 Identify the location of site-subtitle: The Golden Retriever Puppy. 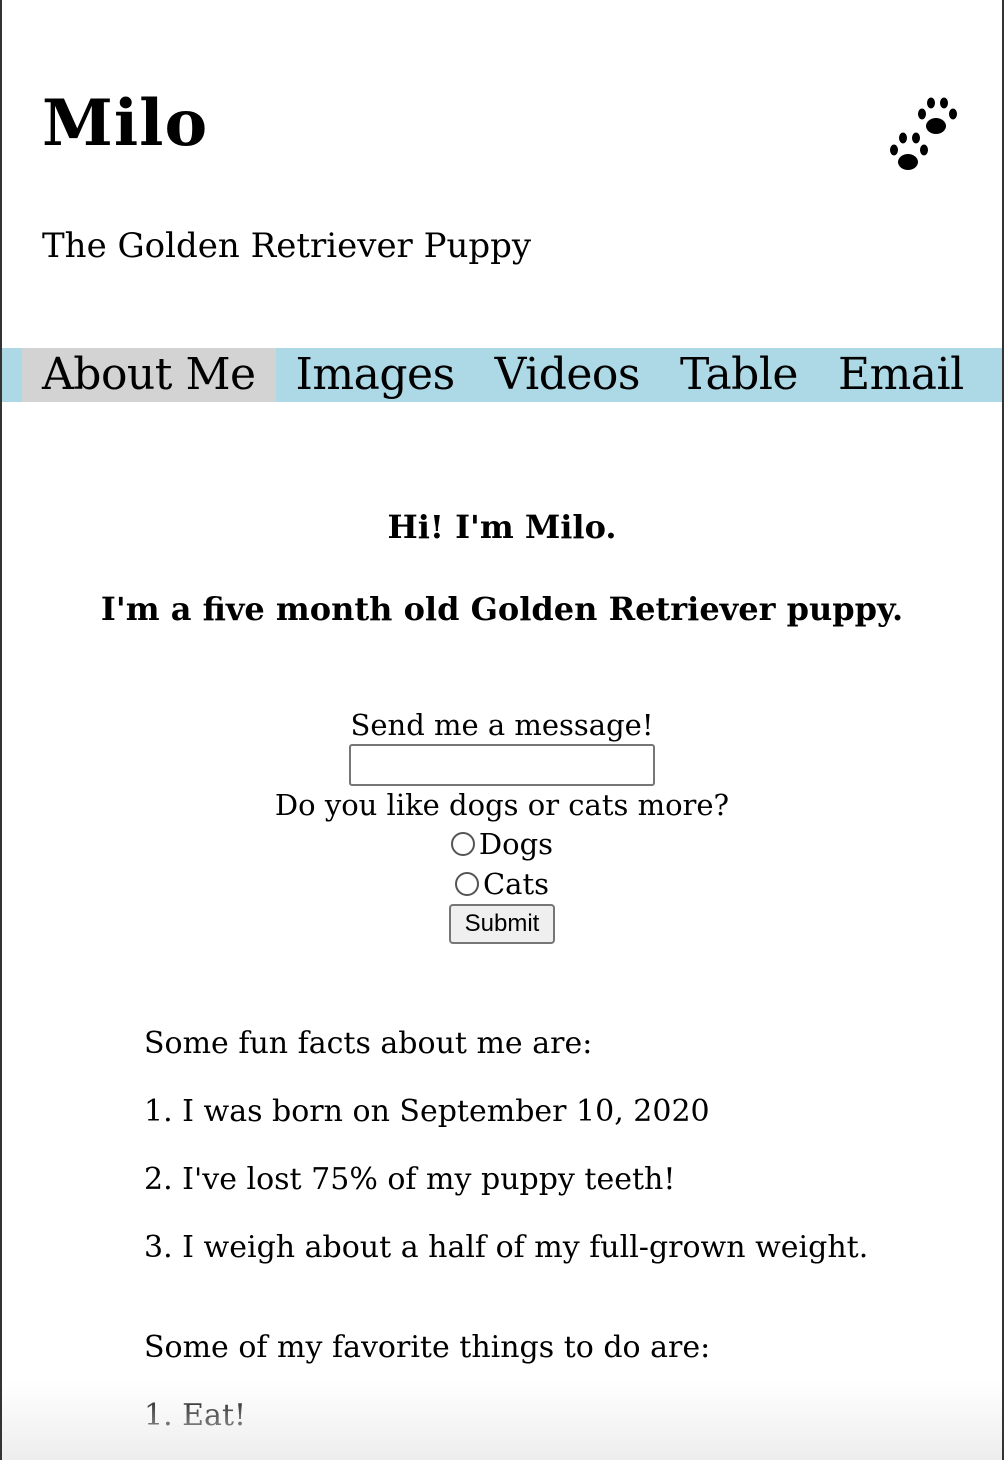
(287, 246).